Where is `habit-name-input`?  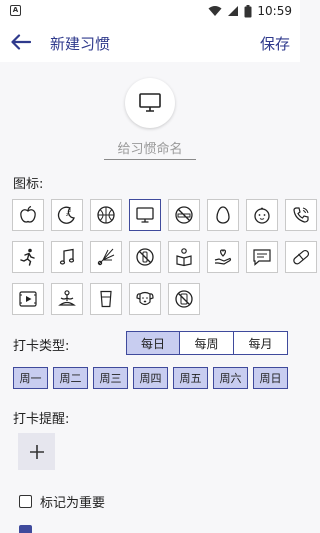 habit-name-input is located at coordinates (150, 149).